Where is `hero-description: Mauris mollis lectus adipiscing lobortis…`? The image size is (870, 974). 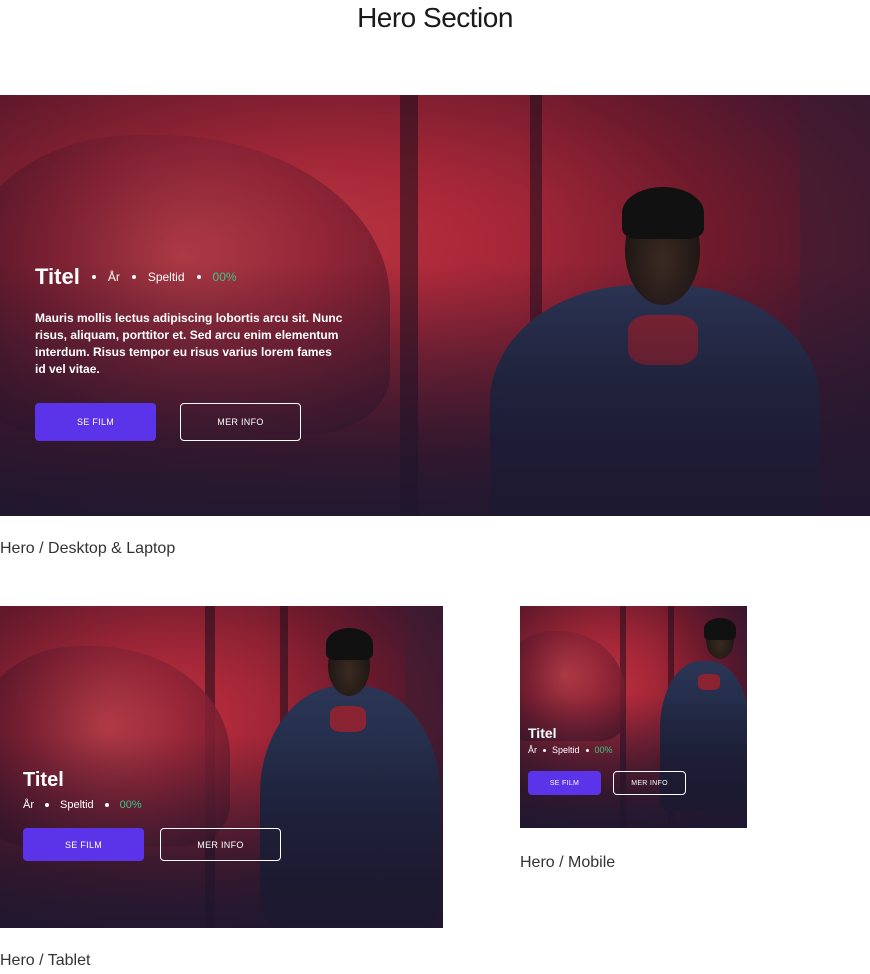
hero-description: Mauris mollis lectus adipiscing lobortis… is located at coordinates (189, 343).